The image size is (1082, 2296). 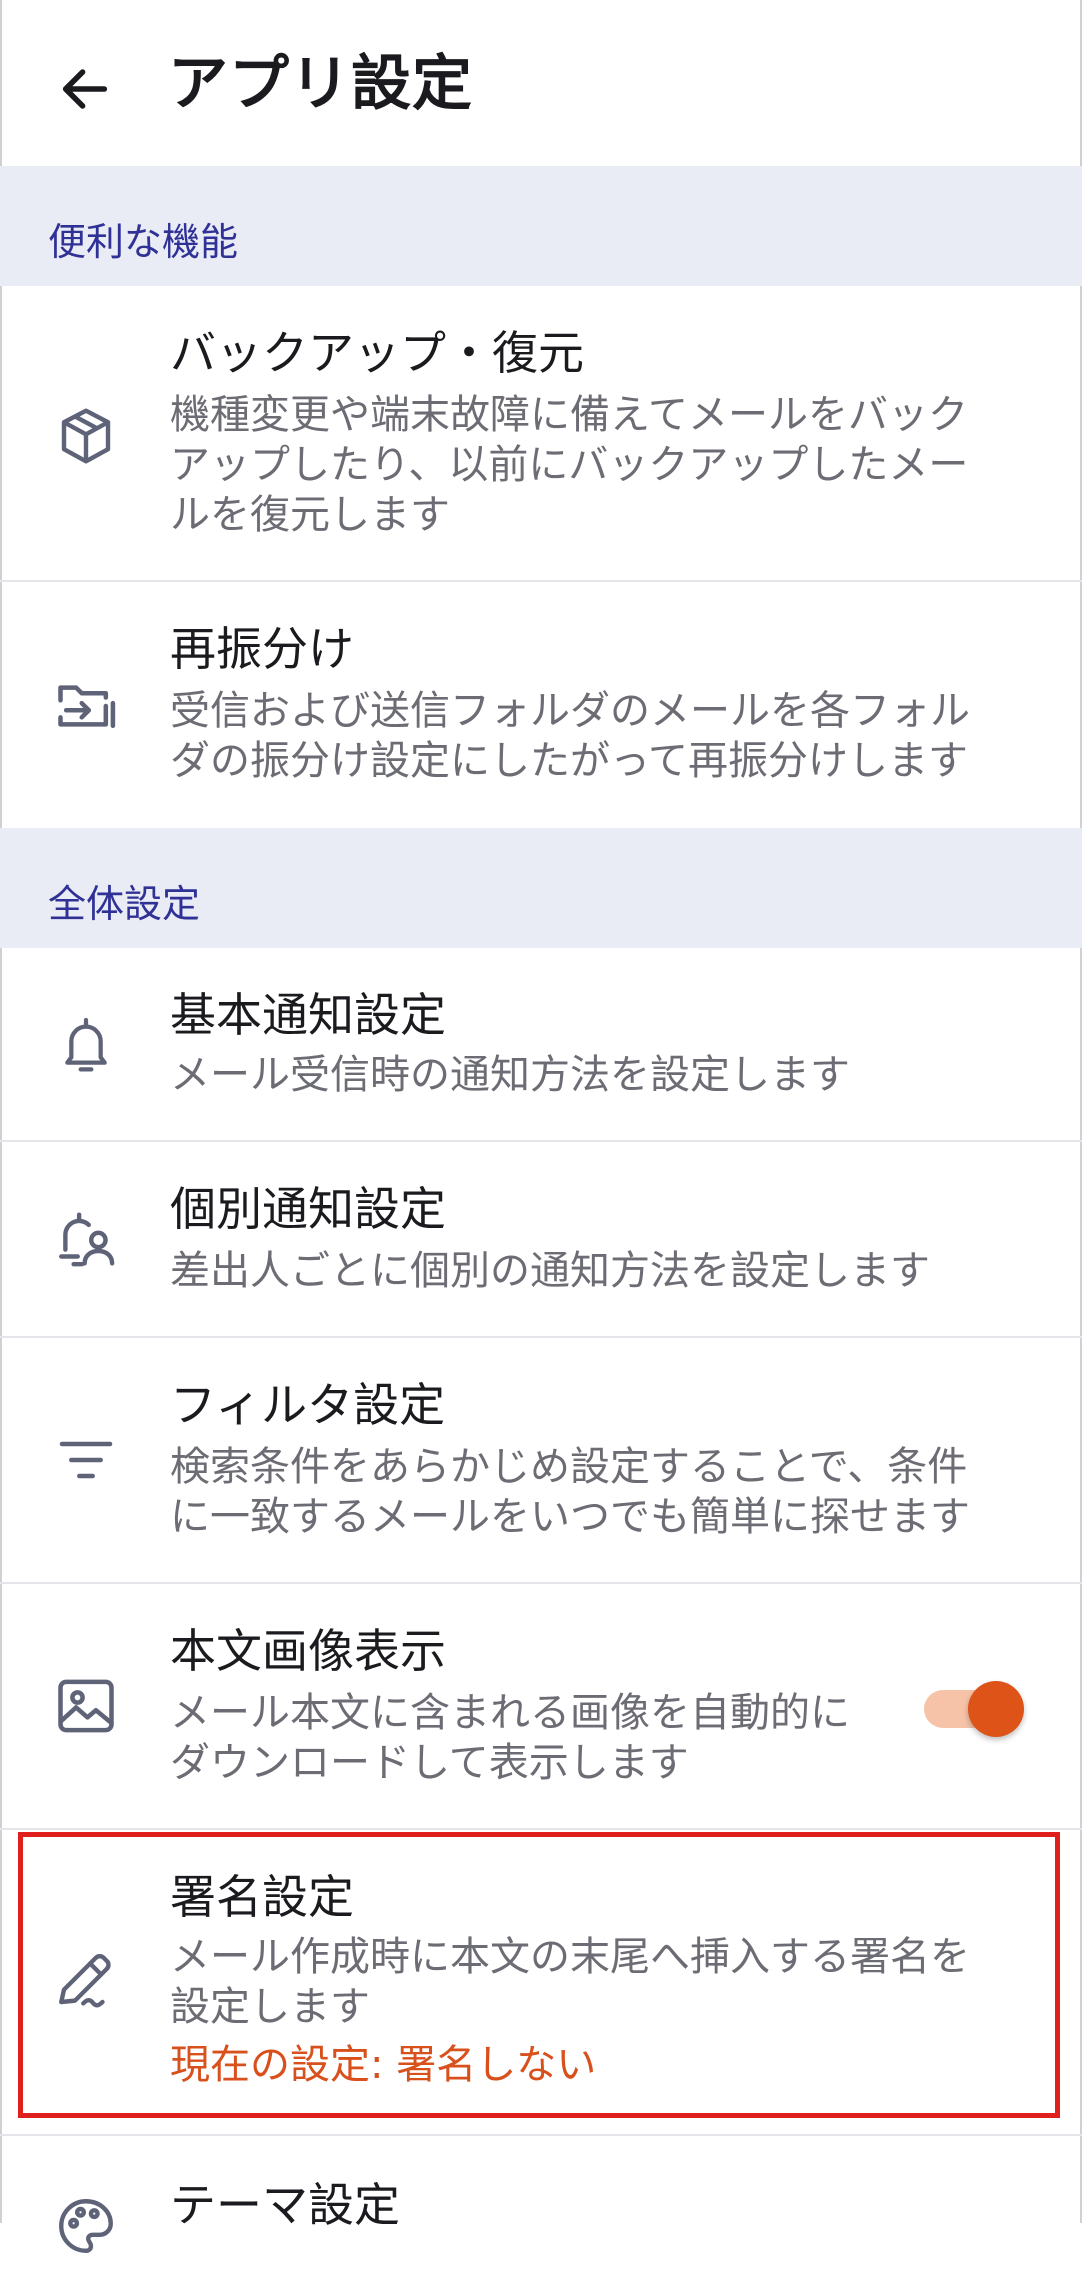 I want to click on item-title: 署名設定, so click(x=262, y=1897).